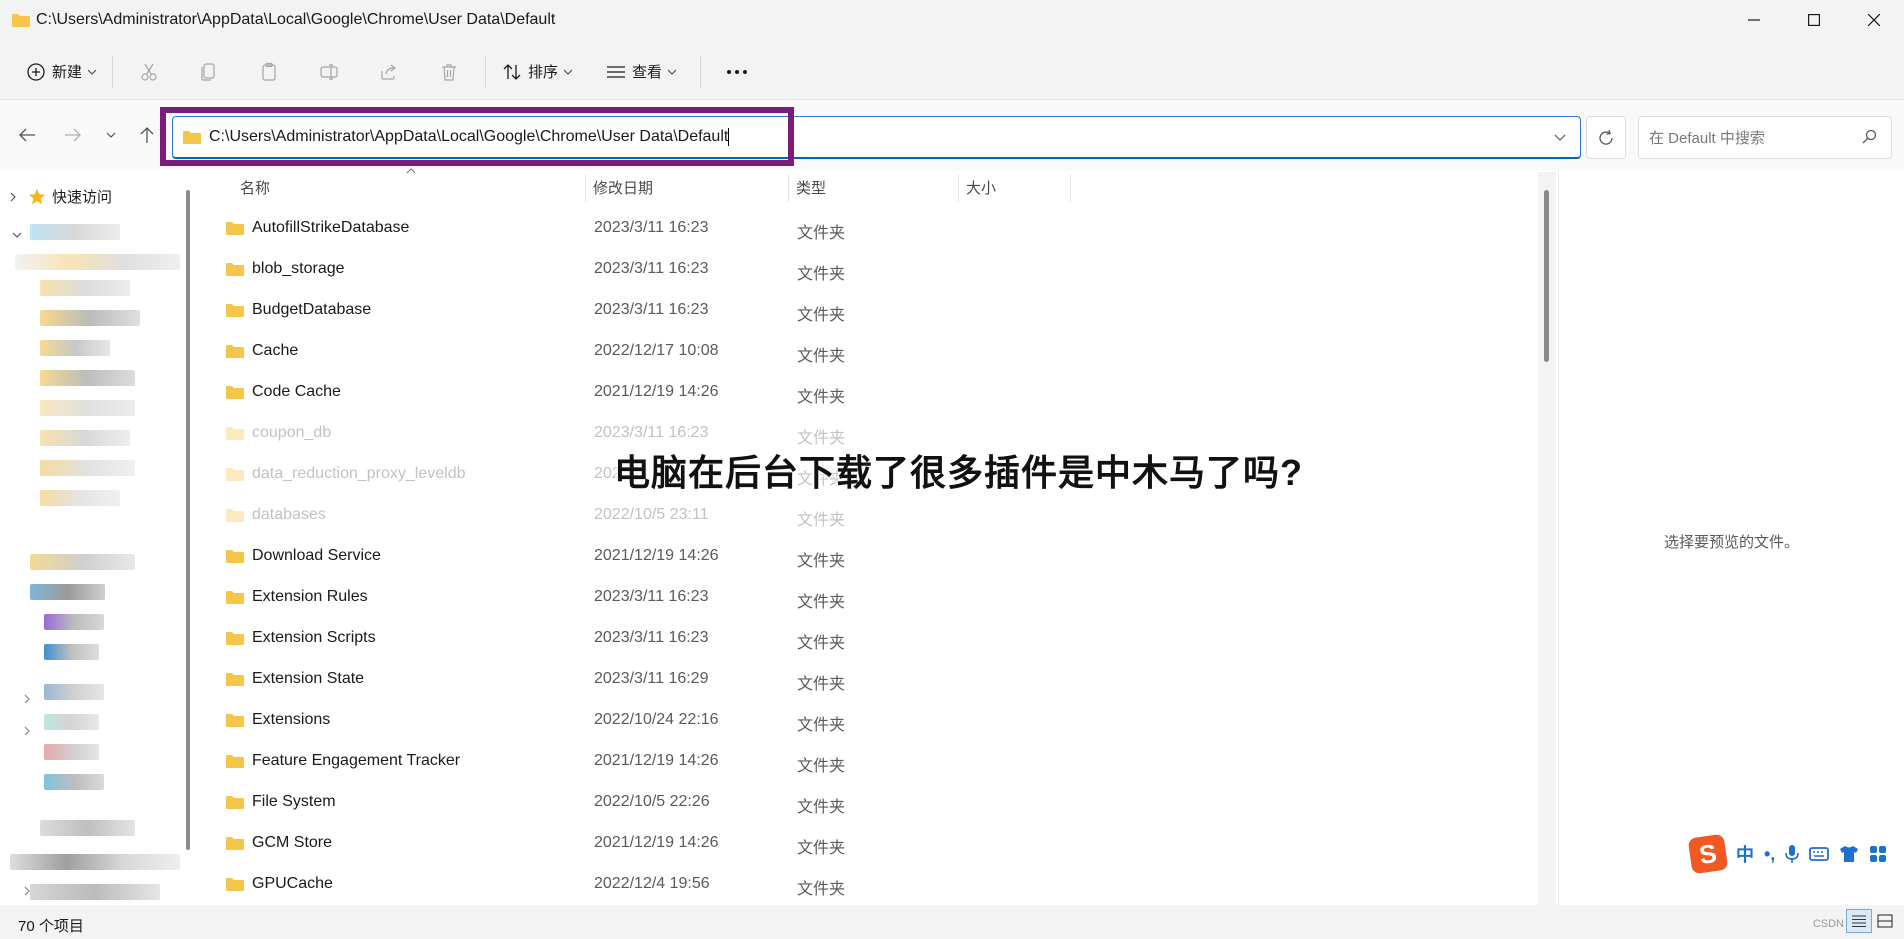  What do you see at coordinates (1859, 921) in the screenshot?
I see `details-view-button` at bounding box center [1859, 921].